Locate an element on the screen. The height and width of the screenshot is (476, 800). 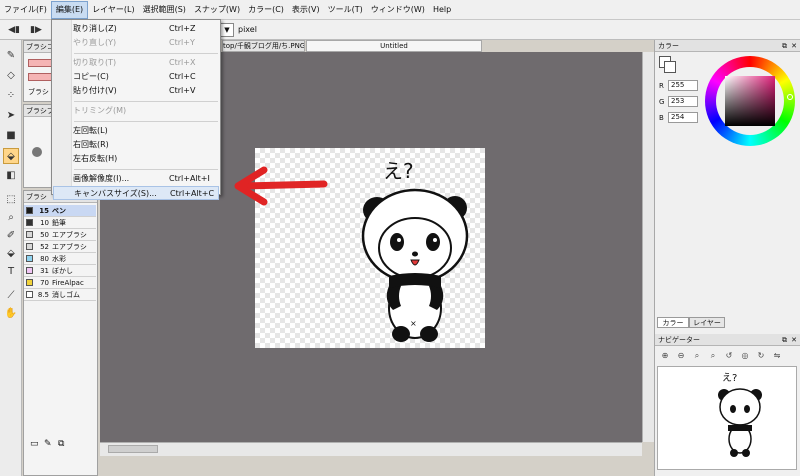
brush-list-item: 8.5 消しゴム is located at coordinates (60, 295).